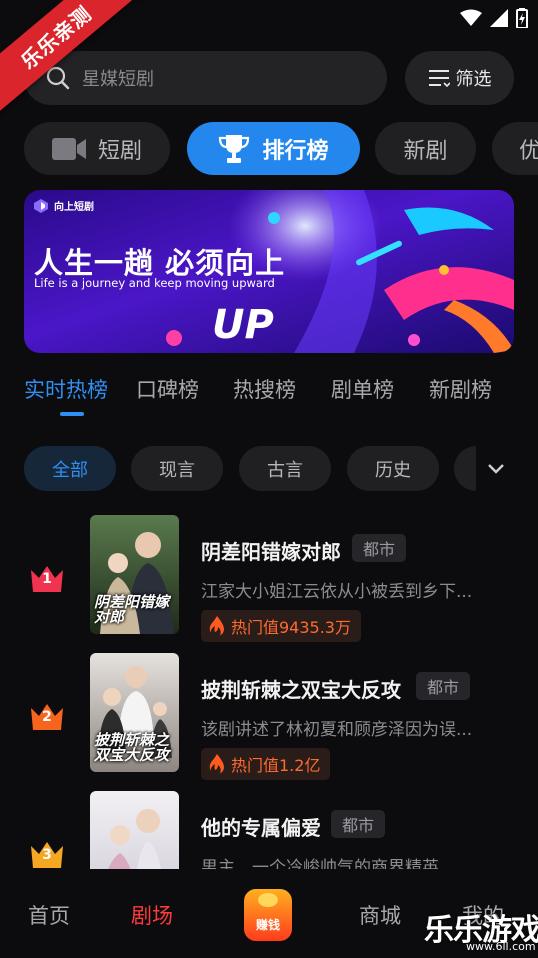 This screenshot has height=958, width=538. What do you see at coordinates (499, 18) in the screenshot?
I see `signal-icon` at bounding box center [499, 18].